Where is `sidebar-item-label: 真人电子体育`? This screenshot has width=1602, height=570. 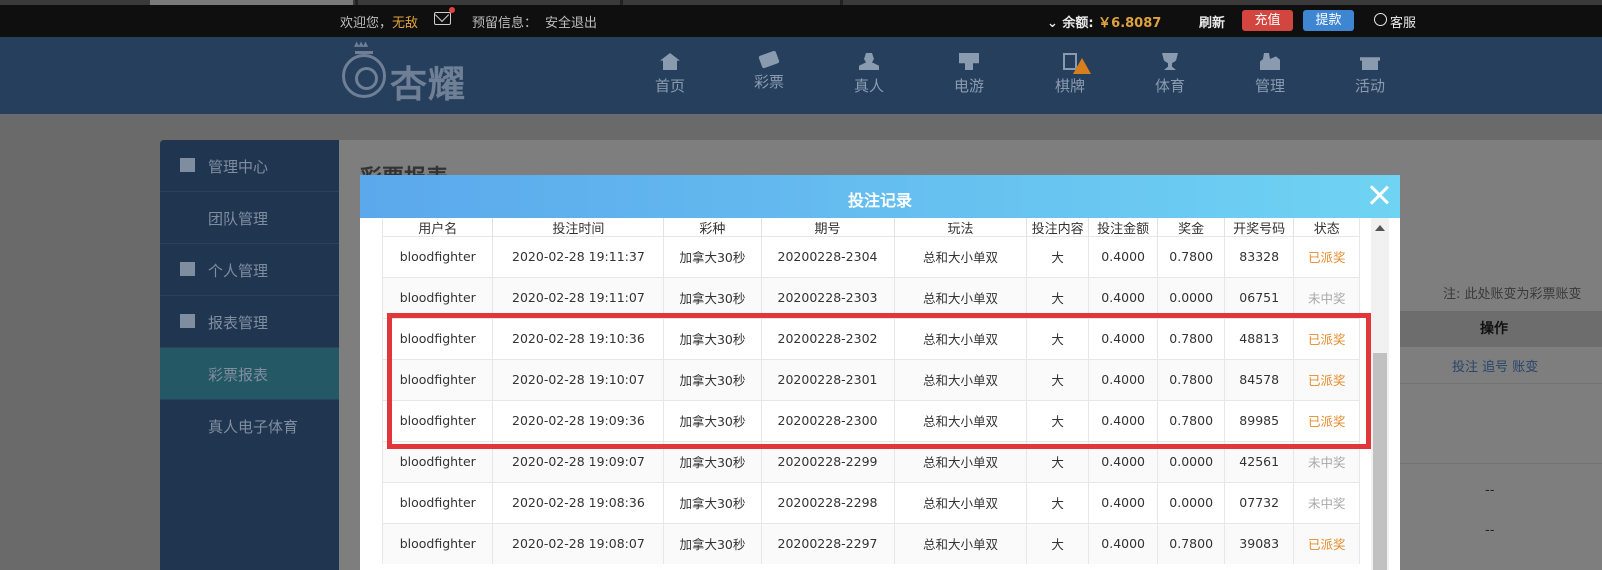 sidebar-item-label: 真人电子体育 is located at coordinates (253, 427).